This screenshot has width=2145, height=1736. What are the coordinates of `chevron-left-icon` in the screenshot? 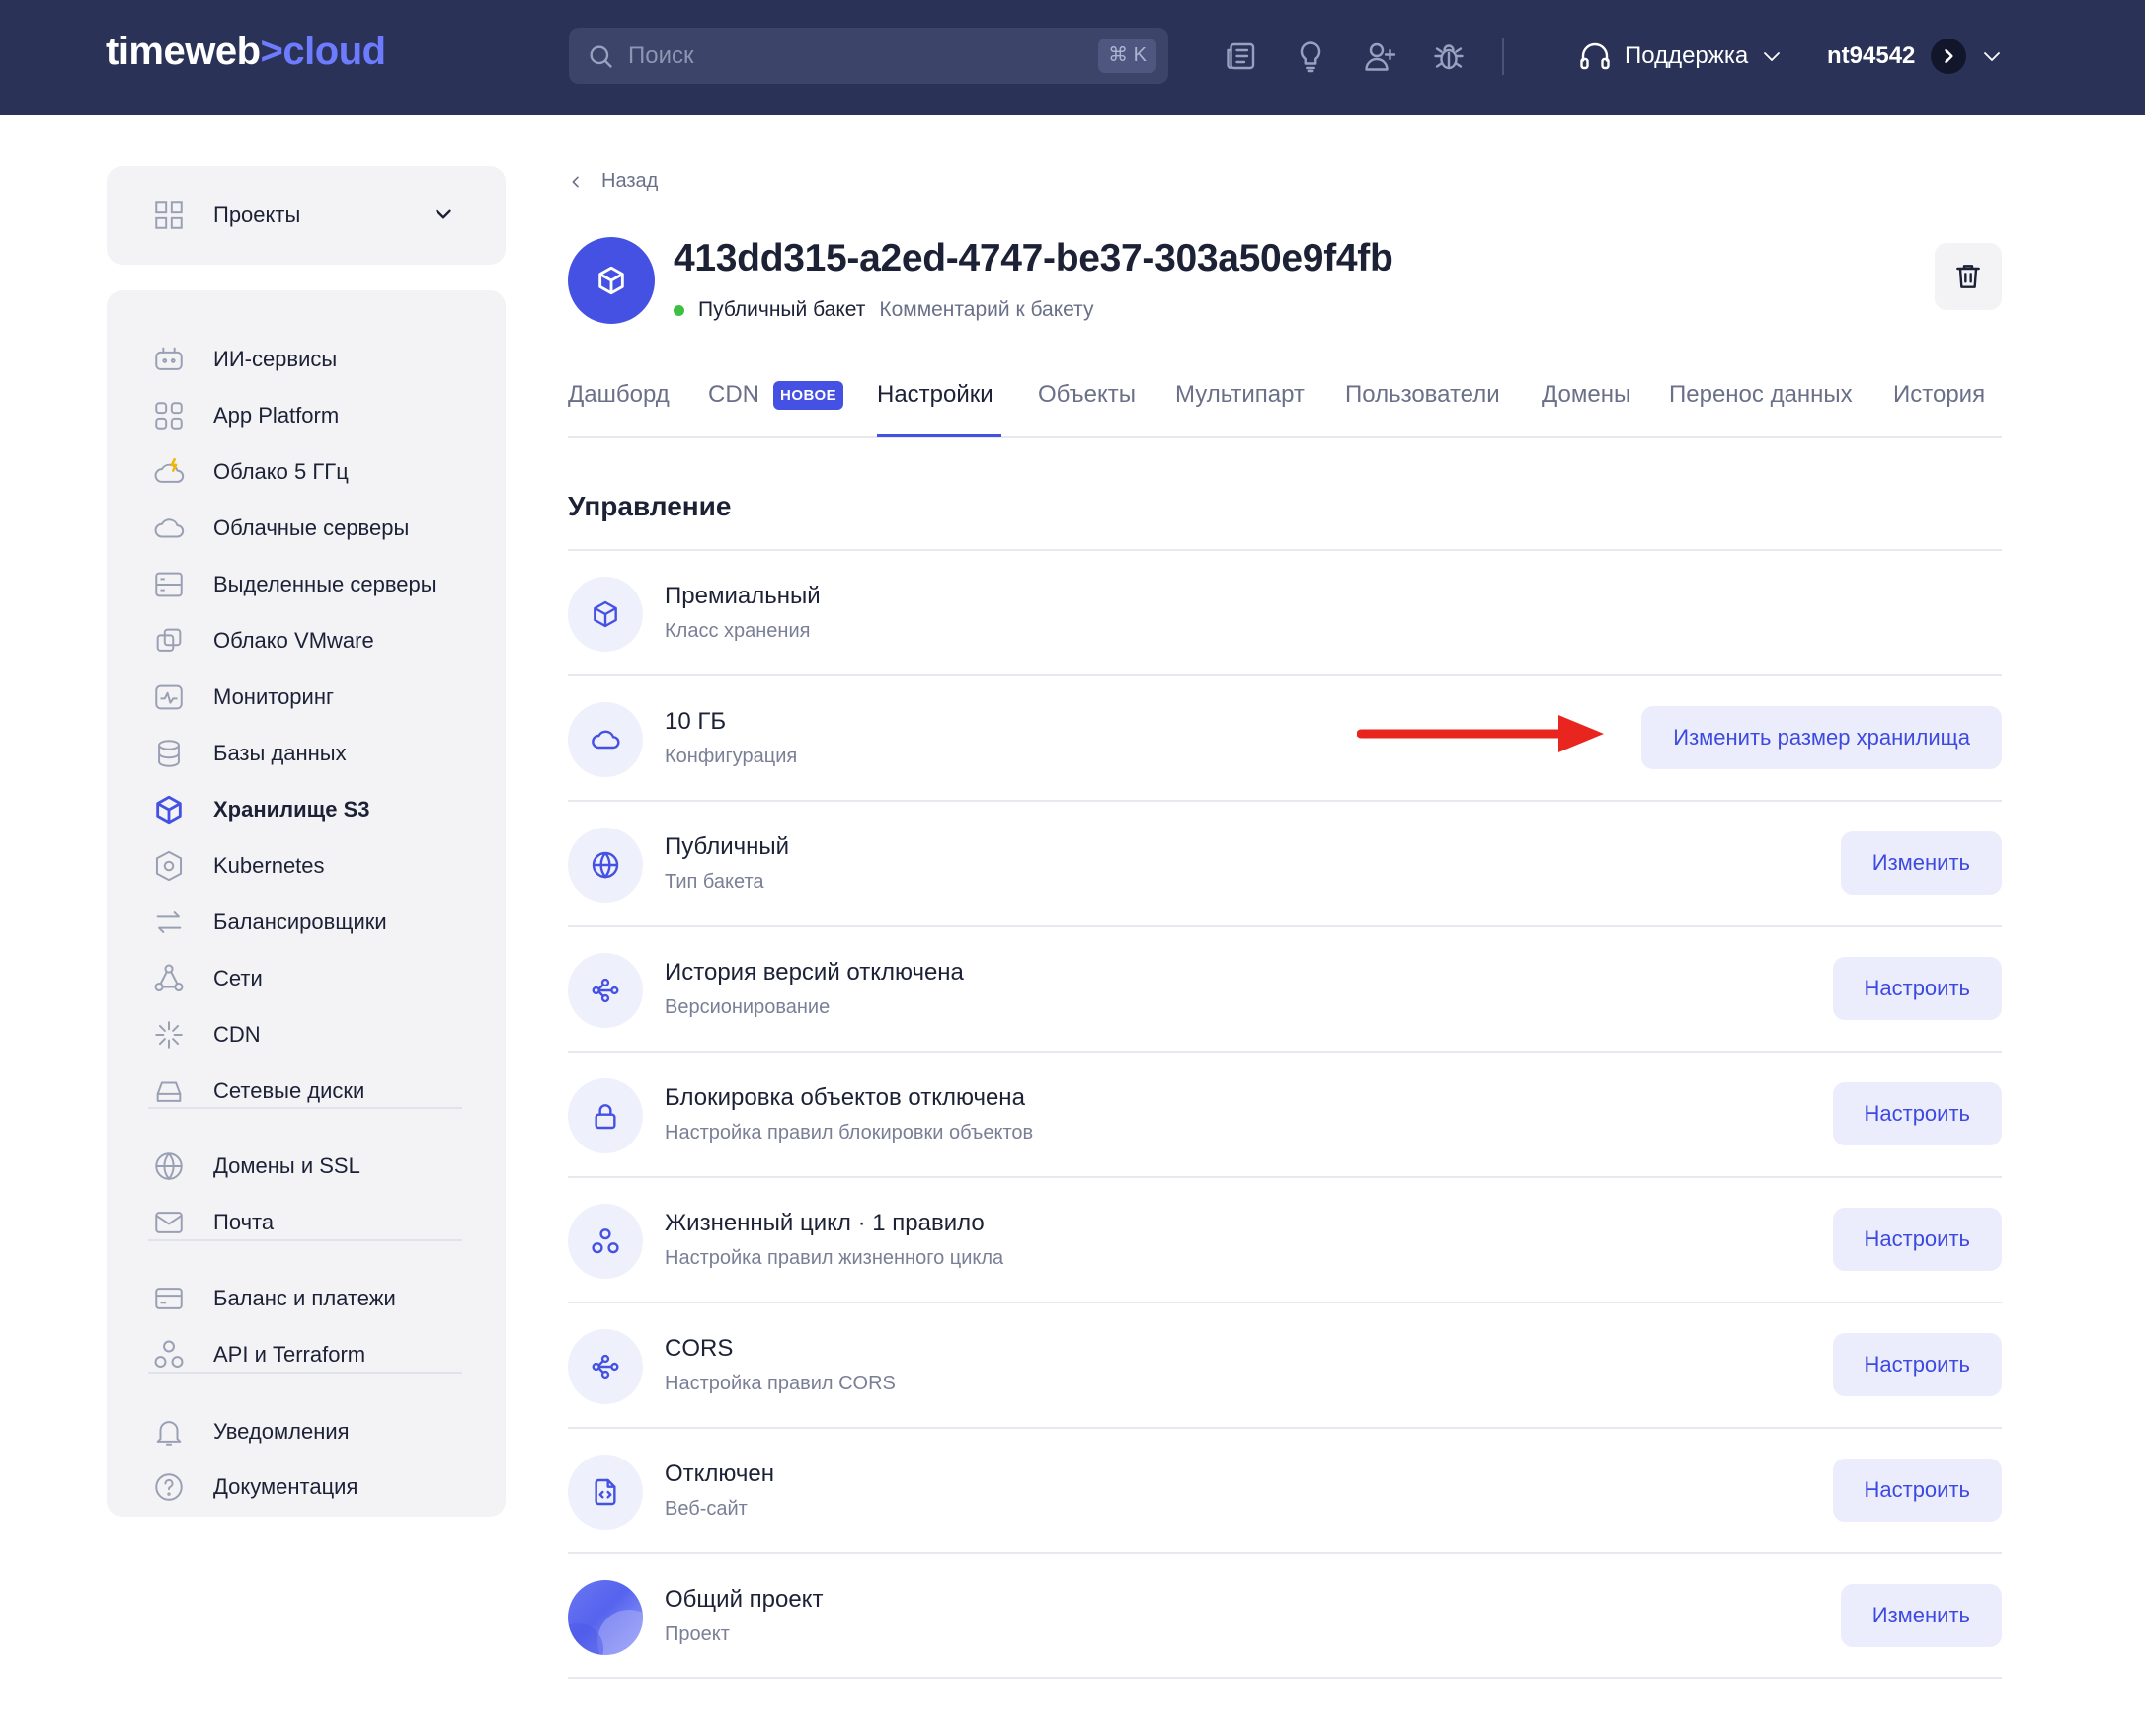 It's located at (575, 182).